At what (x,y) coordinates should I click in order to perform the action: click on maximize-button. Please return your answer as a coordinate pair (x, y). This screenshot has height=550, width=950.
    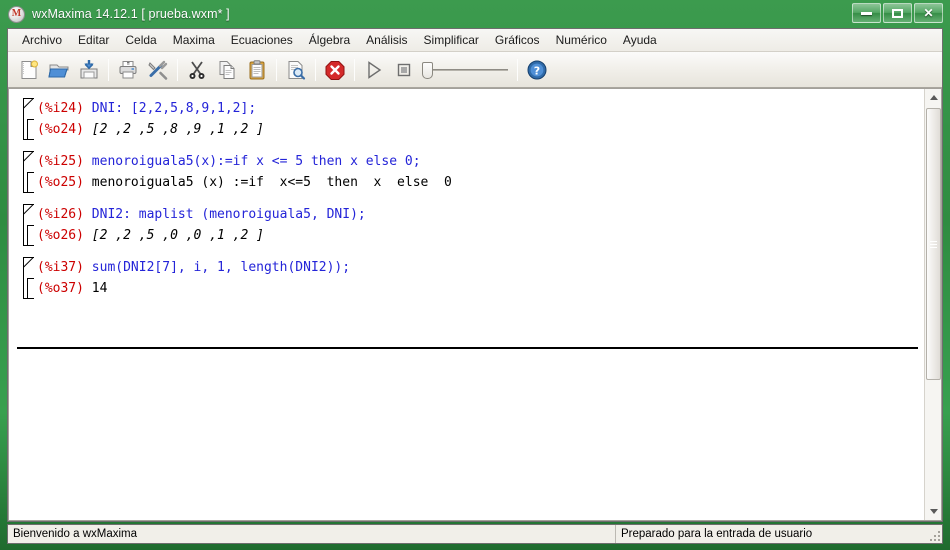
    Looking at the image, I should click on (897, 13).